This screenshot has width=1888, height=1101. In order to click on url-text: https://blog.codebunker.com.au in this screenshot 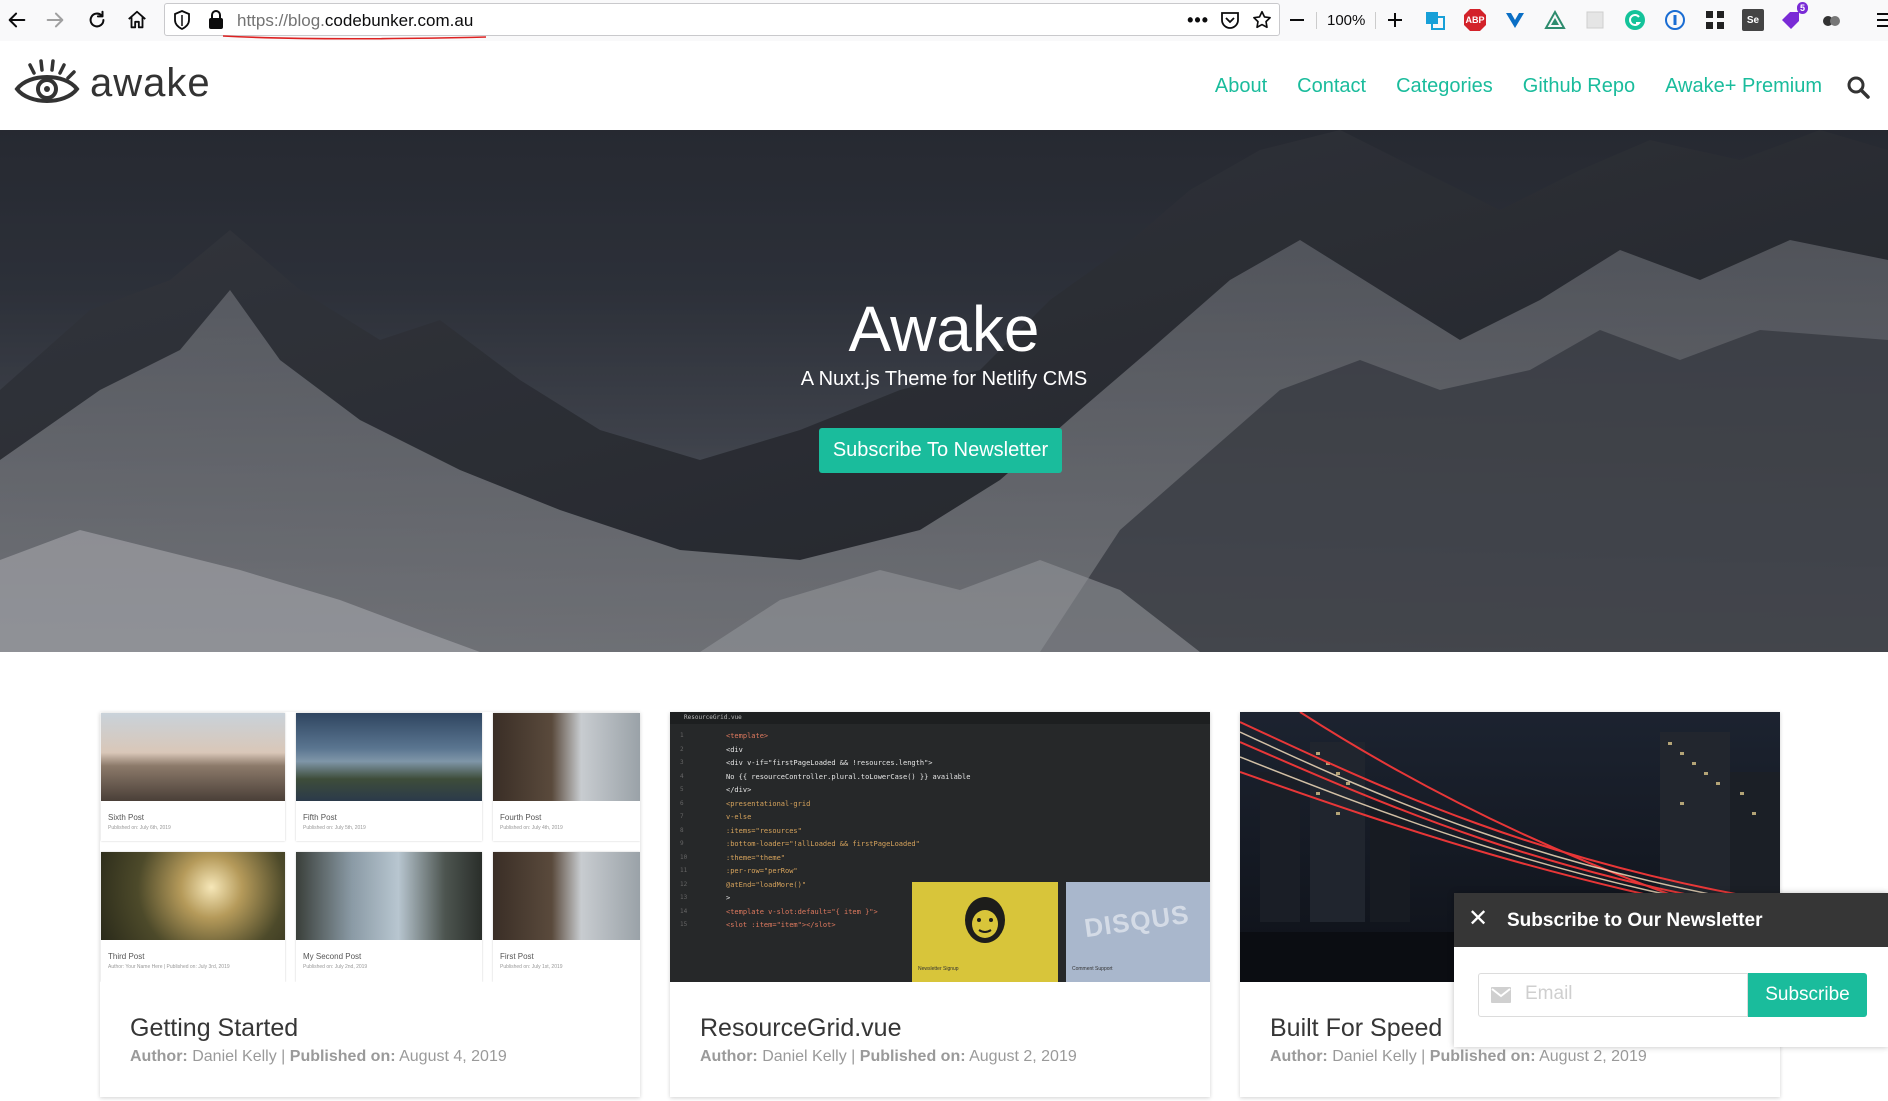, I will do `click(355, 21)`.